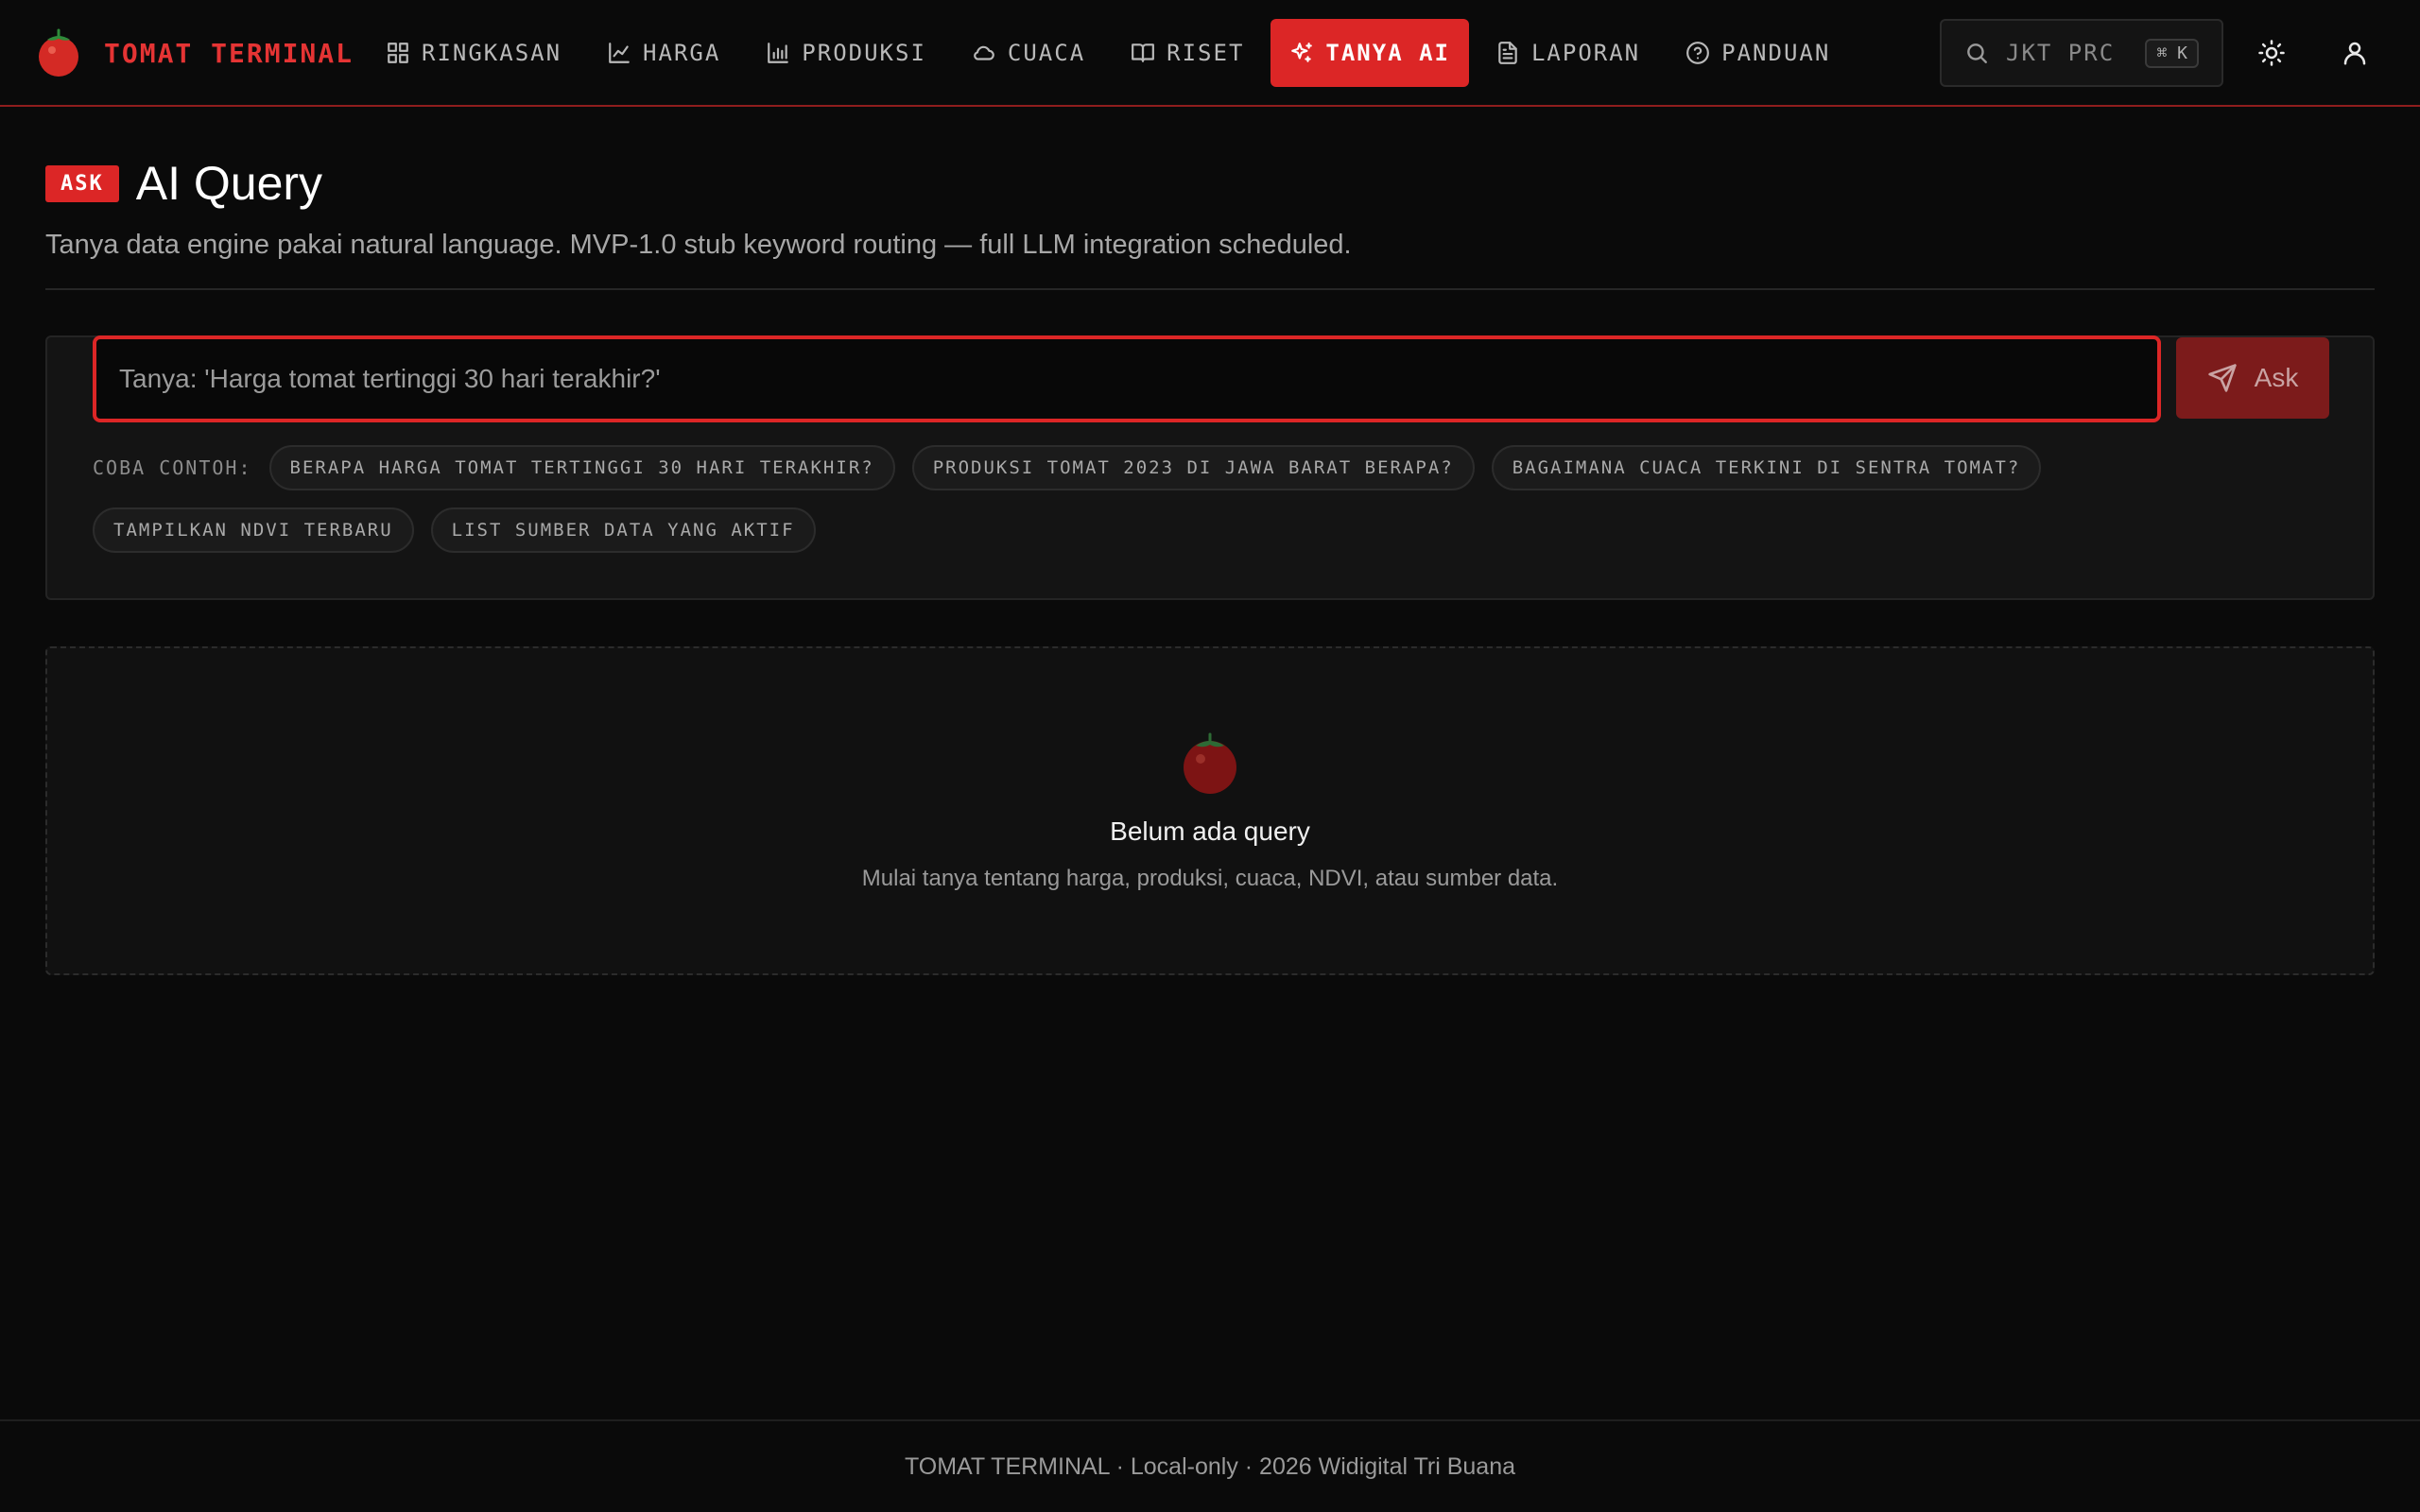  What do you see at coordinates (623, 530) in the screenshot?
I see `example-chip: LIST SUMBER DATA YANG AKTIF` at bounding box center [623, 530].